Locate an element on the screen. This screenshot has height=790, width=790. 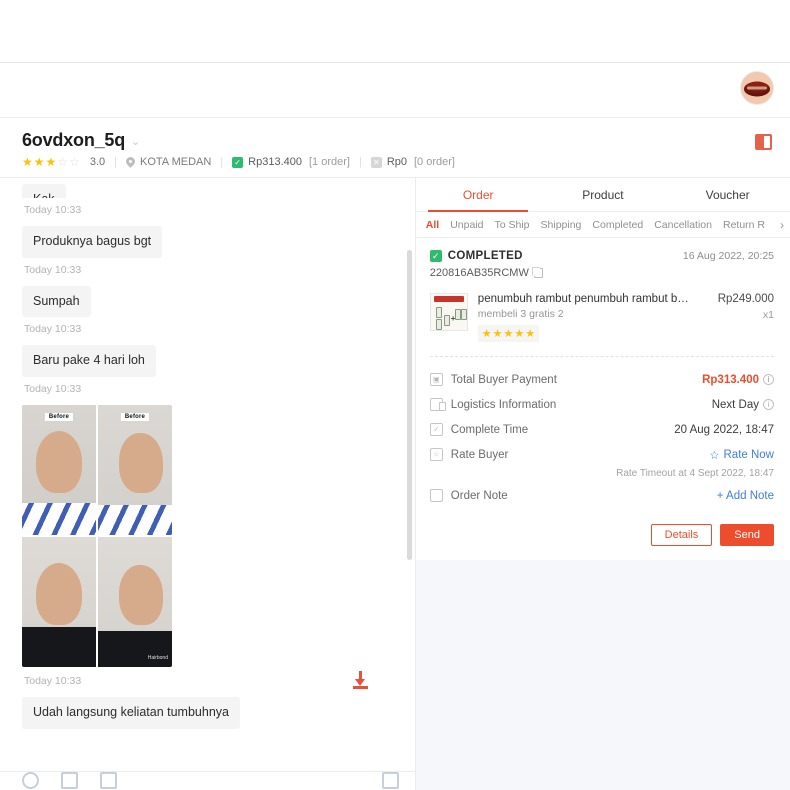
filter-return-refund: Return R is located at coordinates (744, 225).